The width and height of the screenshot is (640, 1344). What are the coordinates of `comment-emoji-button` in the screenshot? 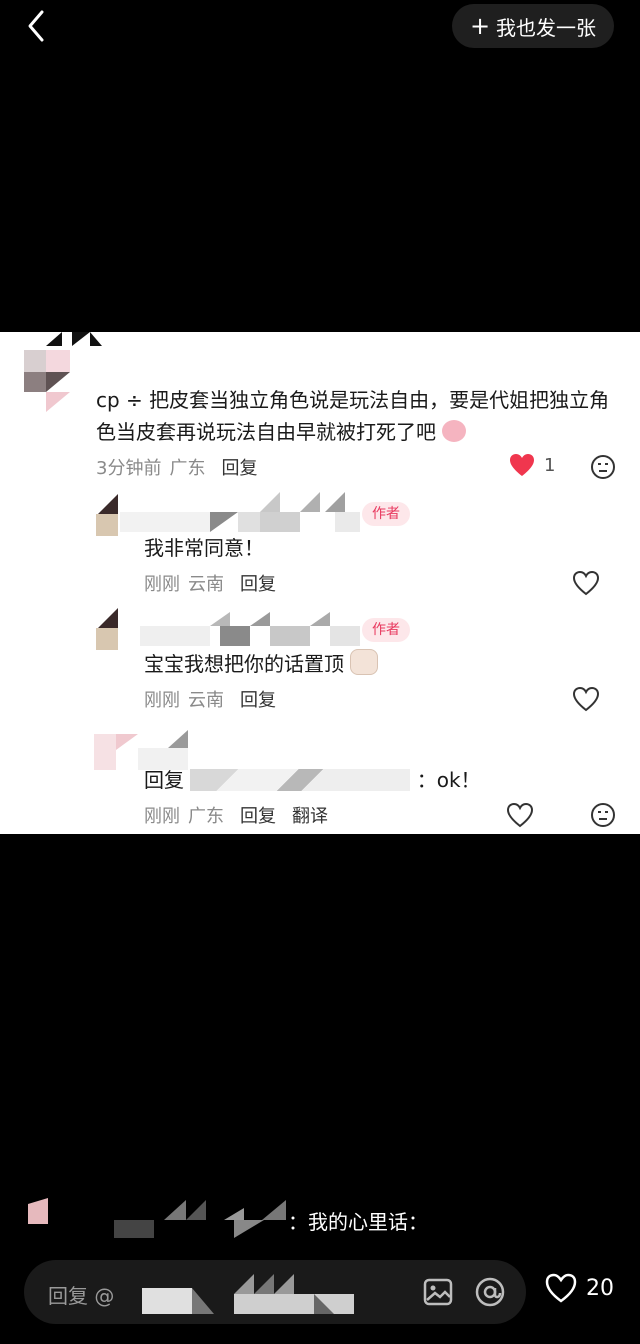 It's located at (603, 469).